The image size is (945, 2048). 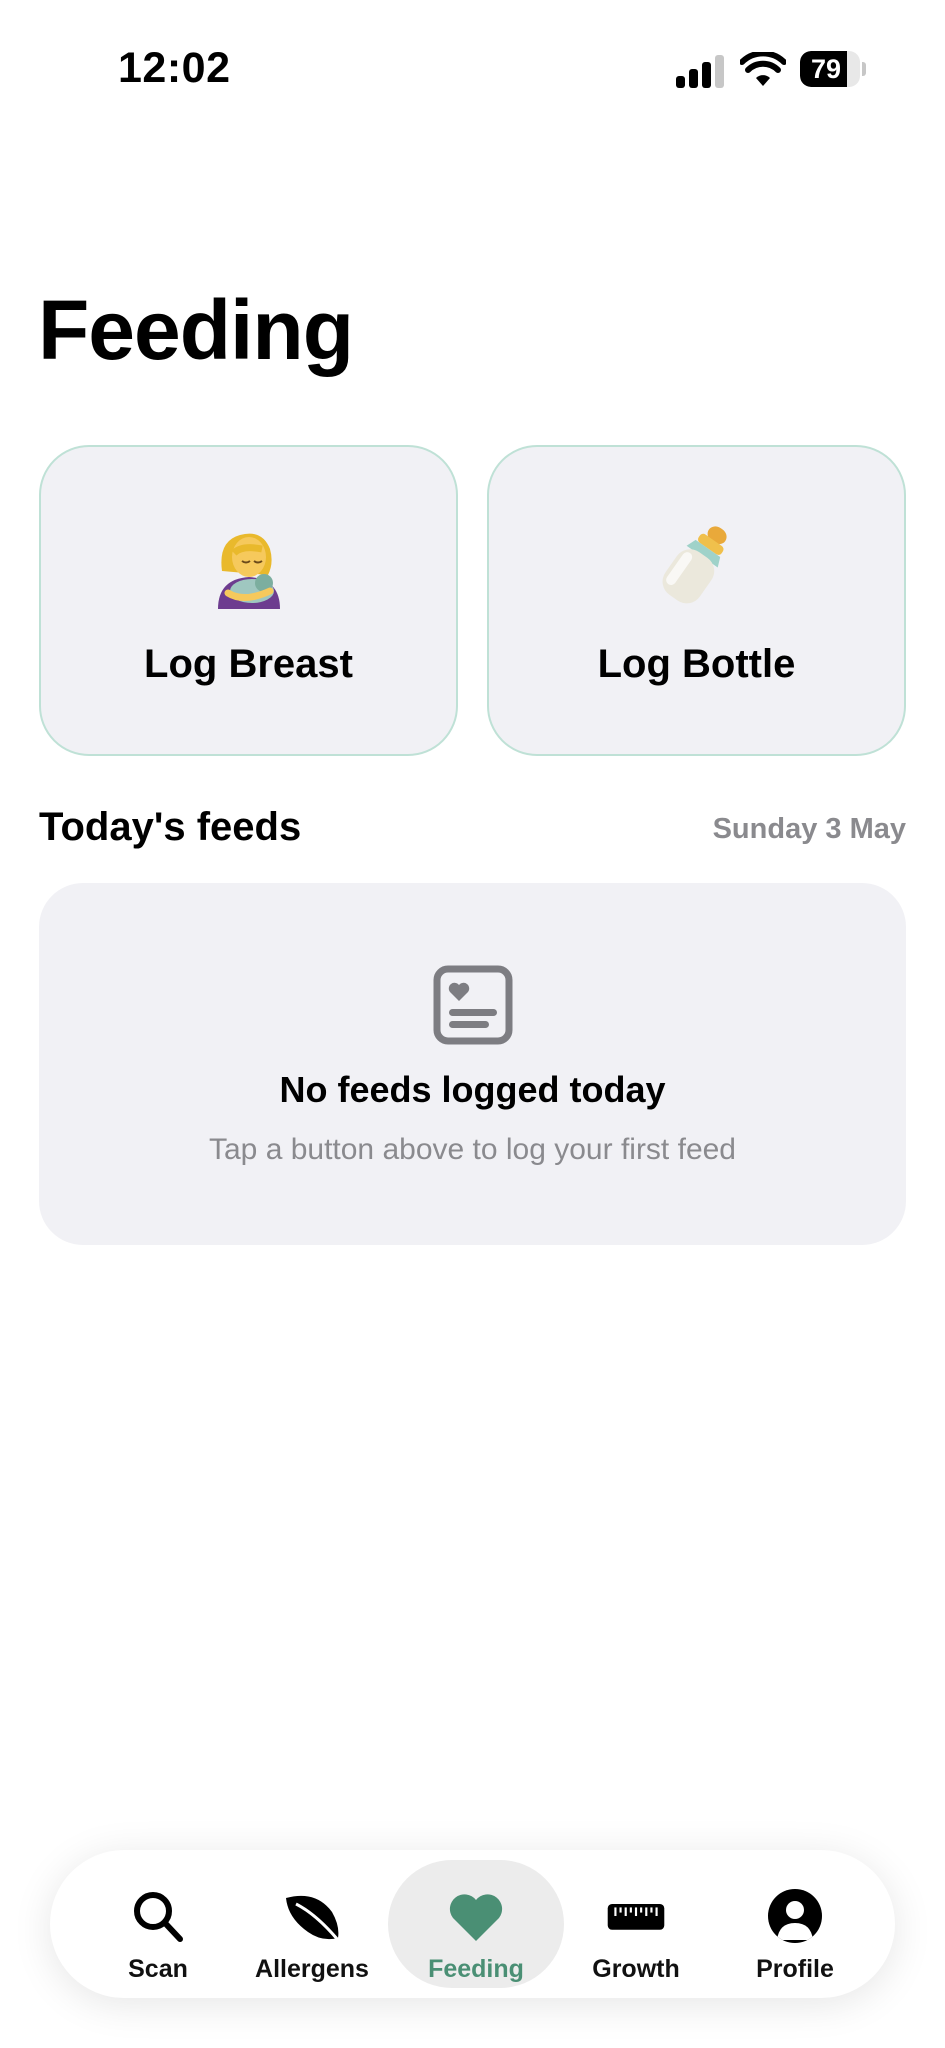 I want to click on tab-allergens: Allergens, so click(x=312, y=1924).